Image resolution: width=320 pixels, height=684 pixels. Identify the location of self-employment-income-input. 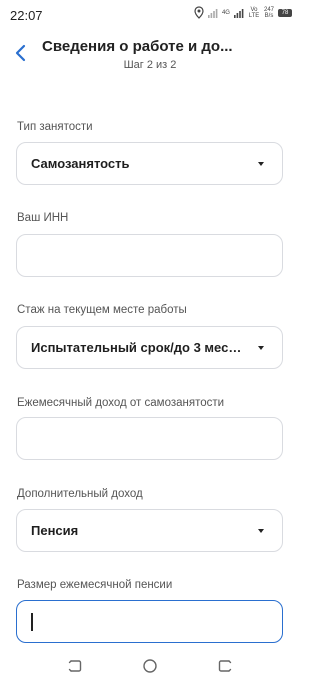
(149, 438).